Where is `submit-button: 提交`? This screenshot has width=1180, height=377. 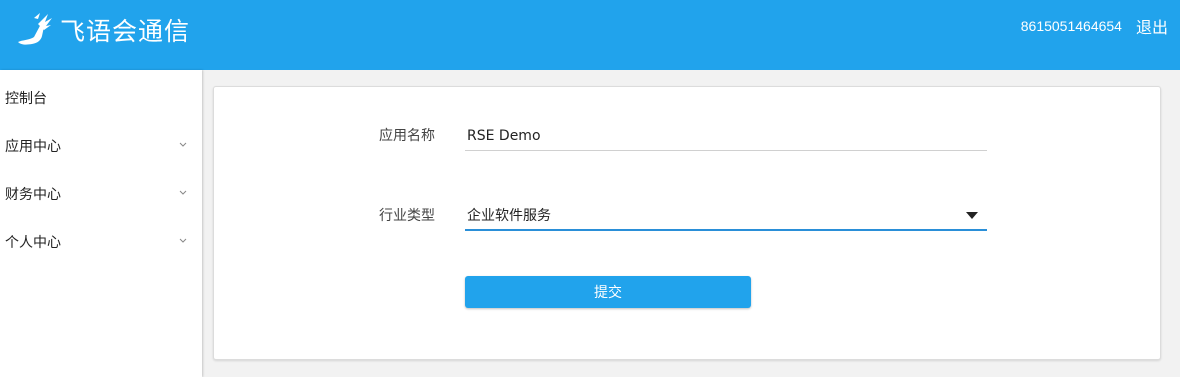
submit-button: 提交 is located at coordinates (608, 292).